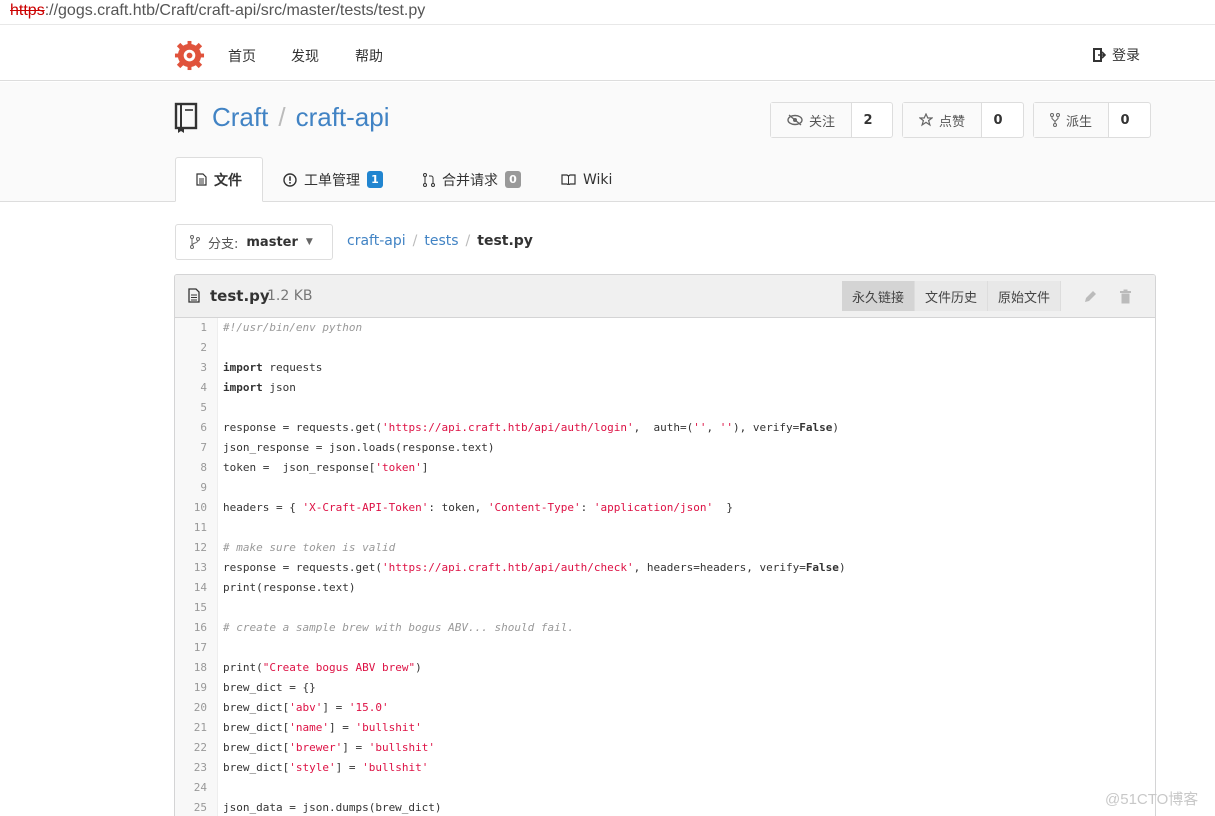 This screenshot has width=1215, height=816. What do you see at coordinates (812, 120) in the screenshot?
I see `watch-button: 关注` at bounding box center [812, 120].